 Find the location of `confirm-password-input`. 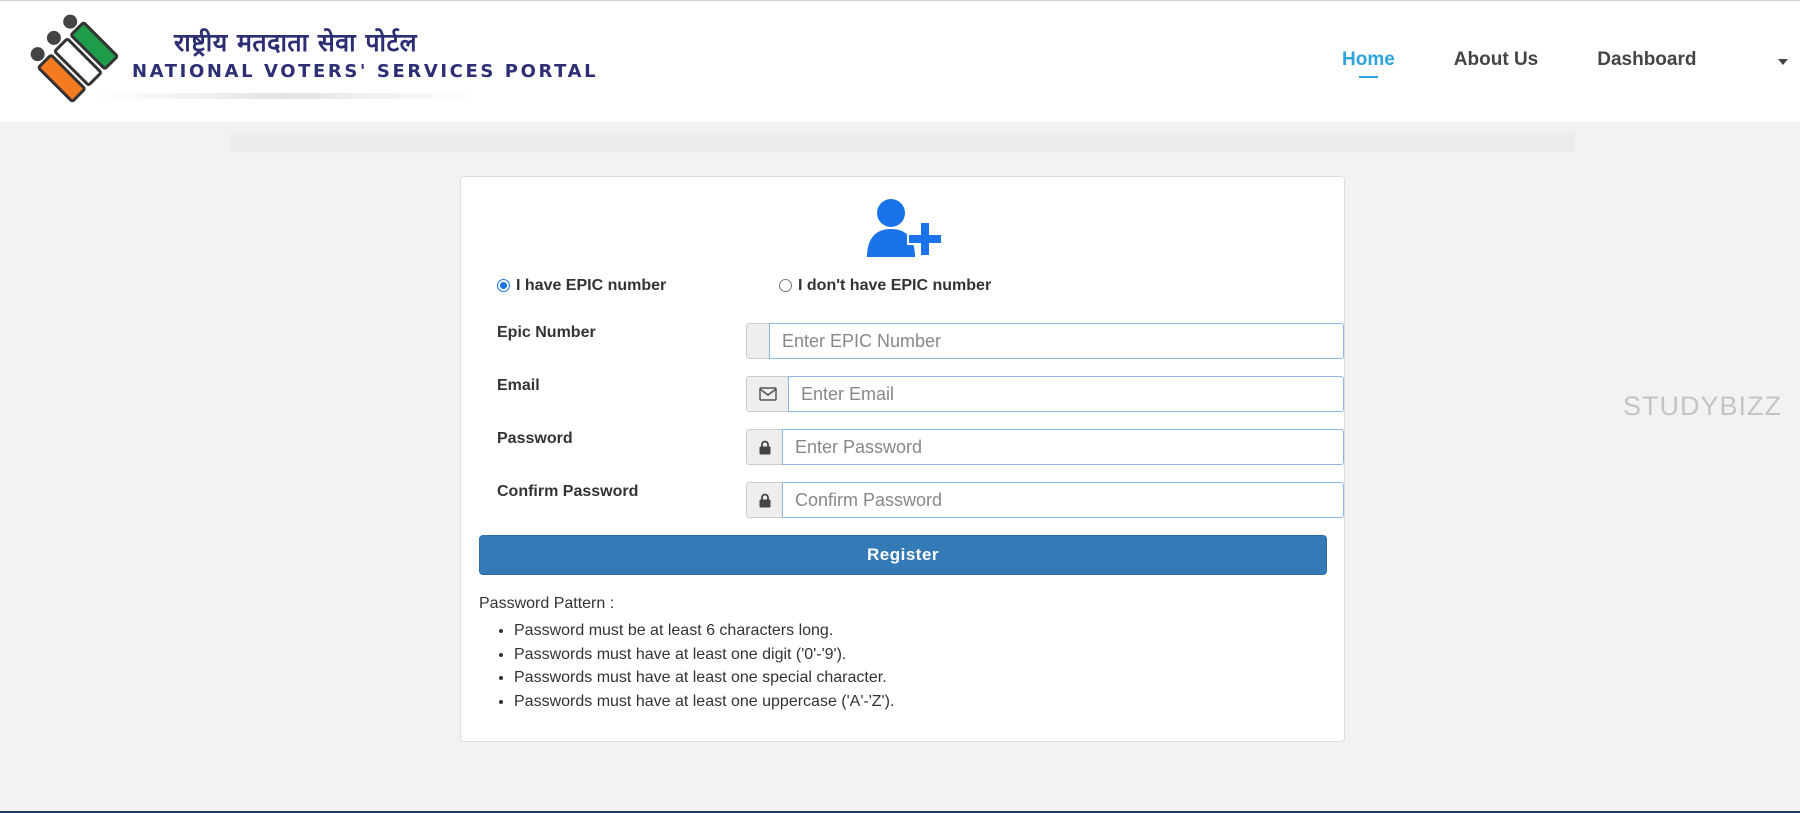

confirm-password-input is located at coordinates (1063, 500).